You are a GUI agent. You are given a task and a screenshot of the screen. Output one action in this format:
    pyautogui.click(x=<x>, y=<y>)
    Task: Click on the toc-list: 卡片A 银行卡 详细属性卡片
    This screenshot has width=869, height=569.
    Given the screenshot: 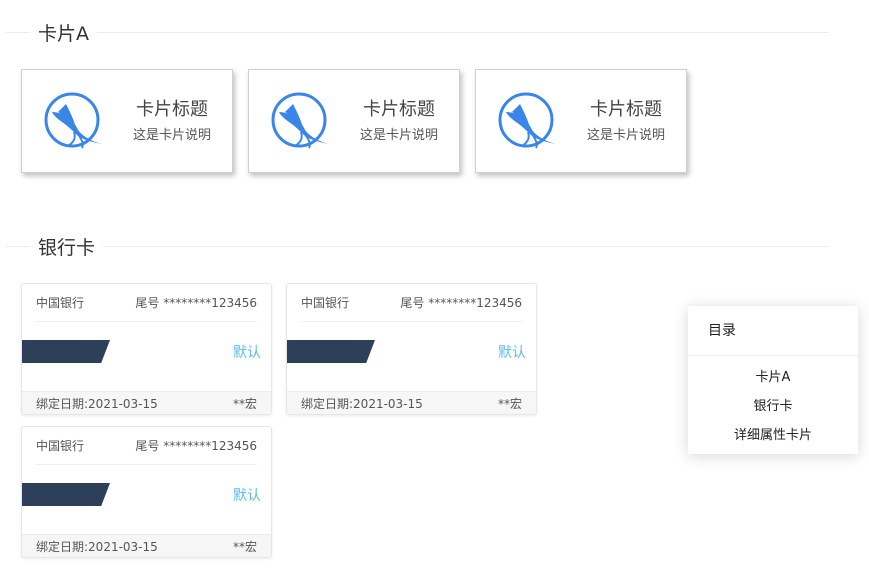 What is the action you would take?
    pyautogui.click(x=773, y=403)
    